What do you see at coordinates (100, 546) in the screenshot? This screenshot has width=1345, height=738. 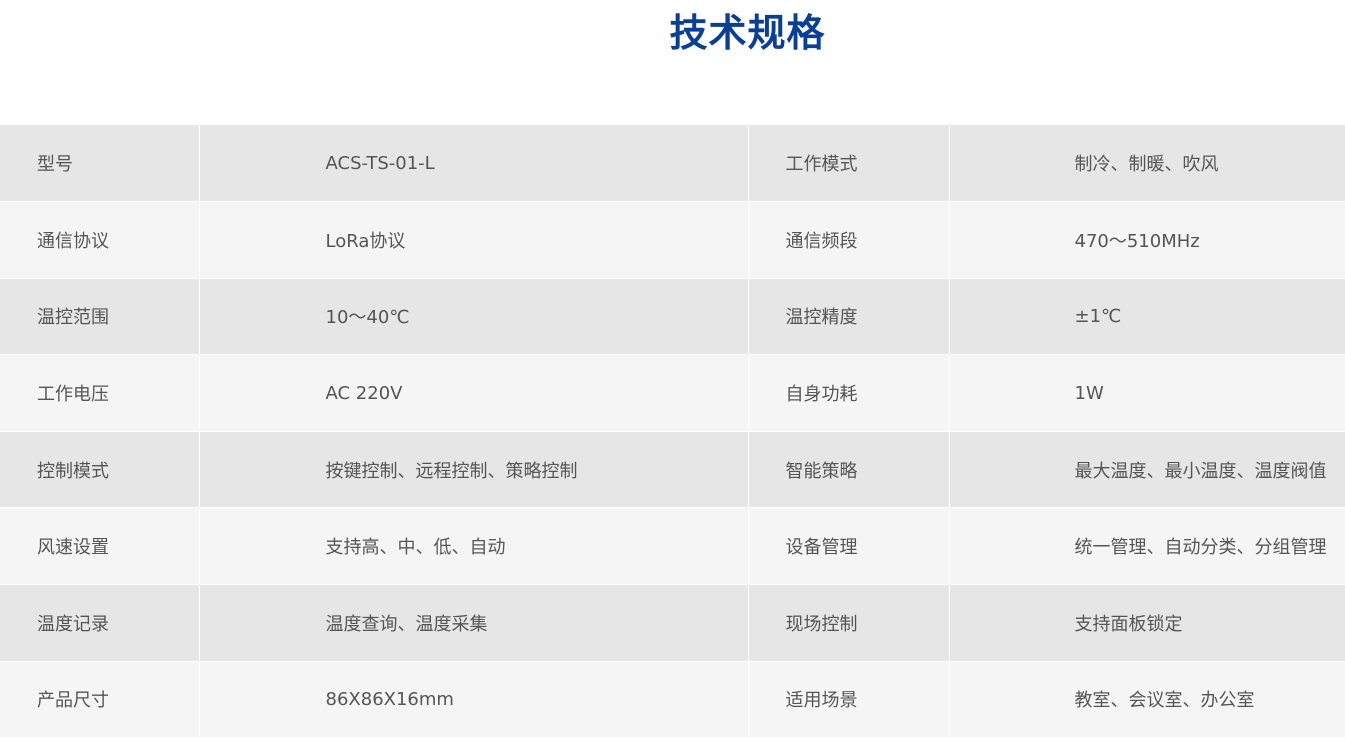 I see `spec-label: 风速设置` at bounding box center [100, 546].